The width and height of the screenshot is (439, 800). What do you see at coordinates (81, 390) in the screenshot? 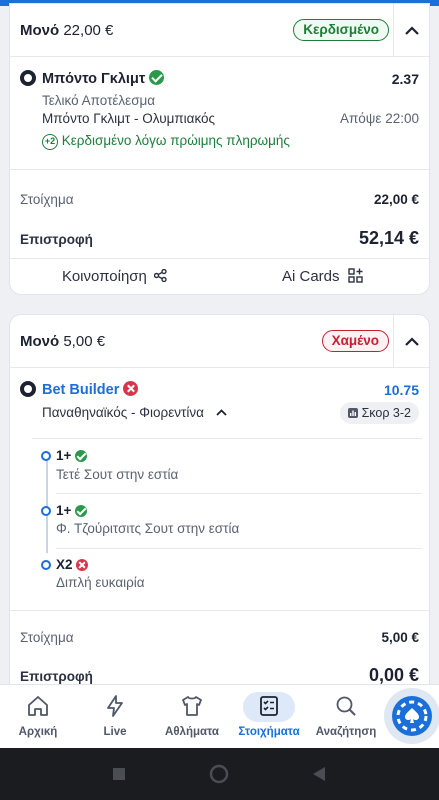
I see `bet-builder-title: Bet Builder` at bounding box center [81, 390].